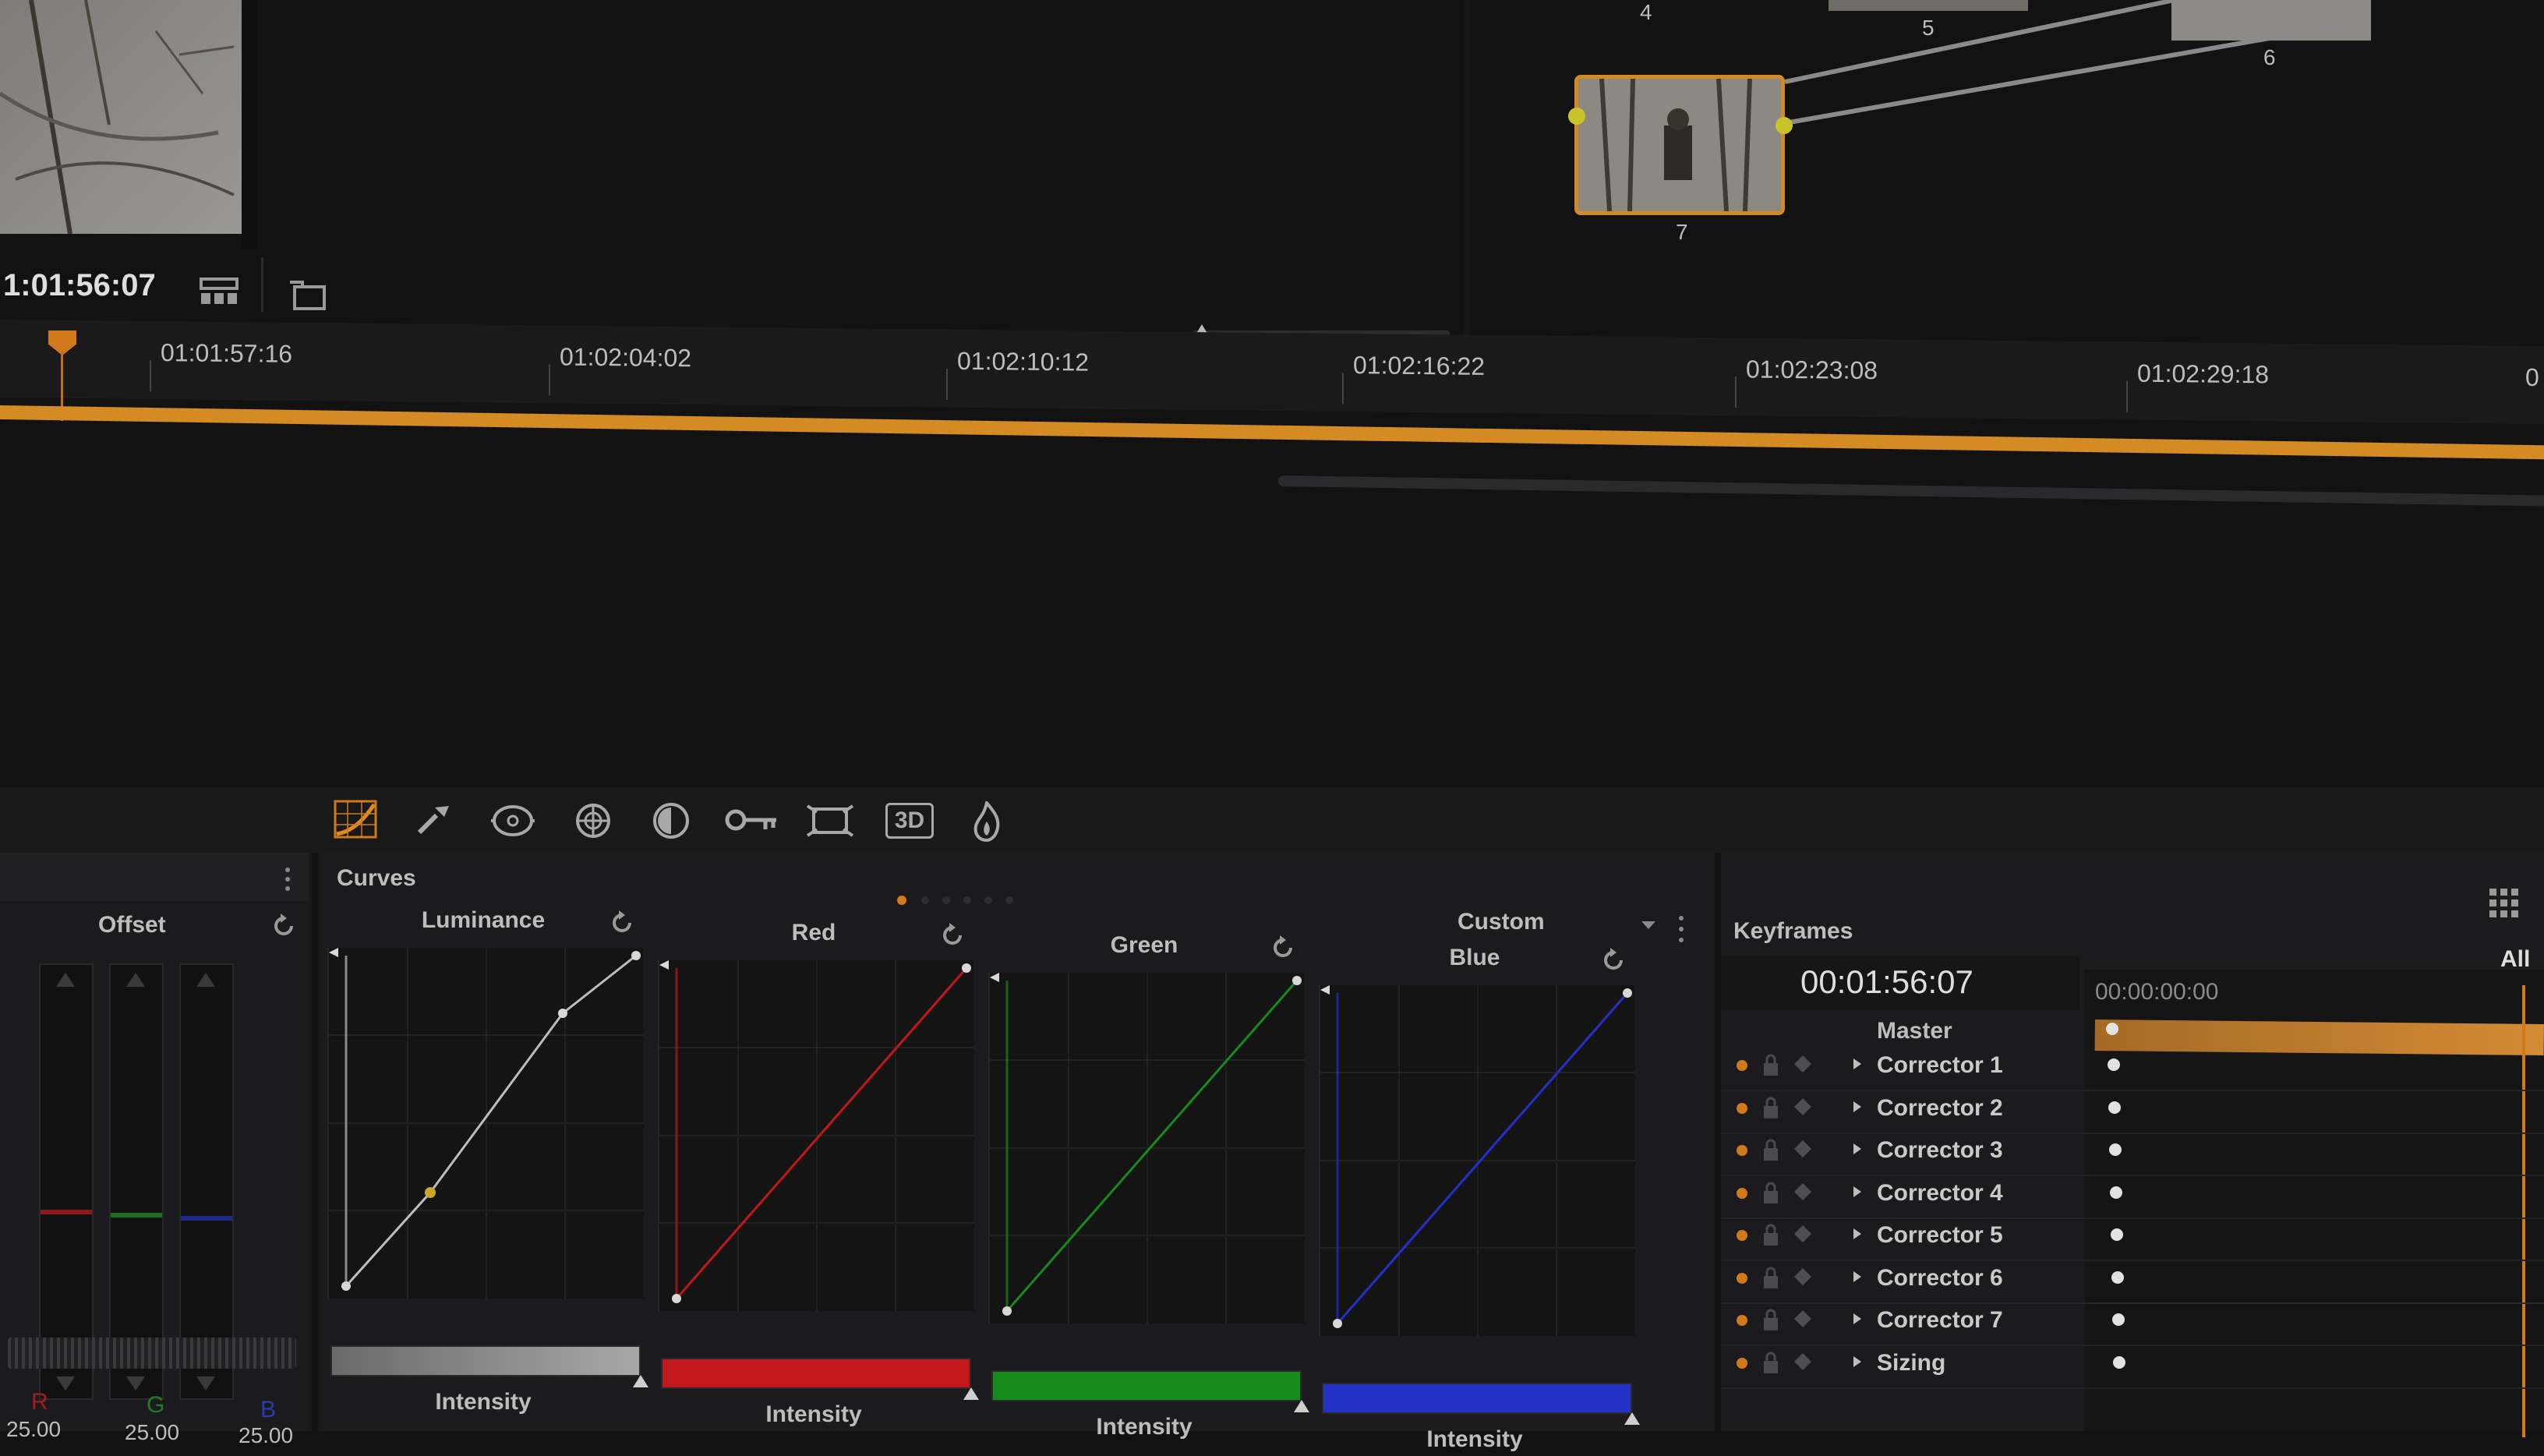 The width and height of the screenshot is (2544, 1456). Describe the element at coordinates (432, 819) in the screenshot. I see `eyedropper-icon` at that location.